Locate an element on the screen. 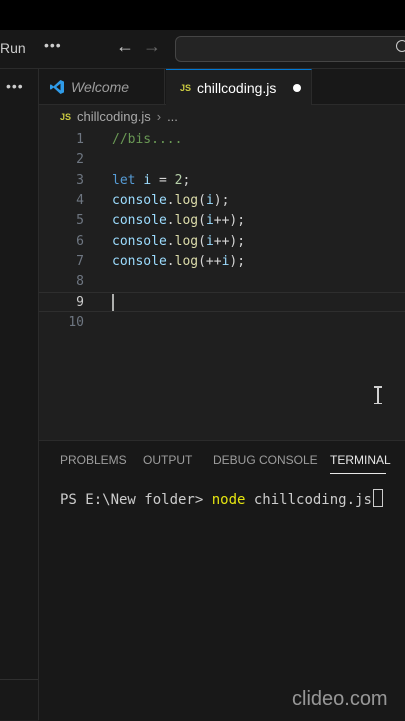 The image size is (405, 721). tab-chillcoding: JS chillcoding.js is located at coordinates (239, 87).